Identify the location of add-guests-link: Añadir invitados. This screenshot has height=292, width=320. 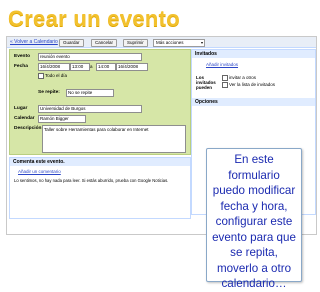
(222, 64).